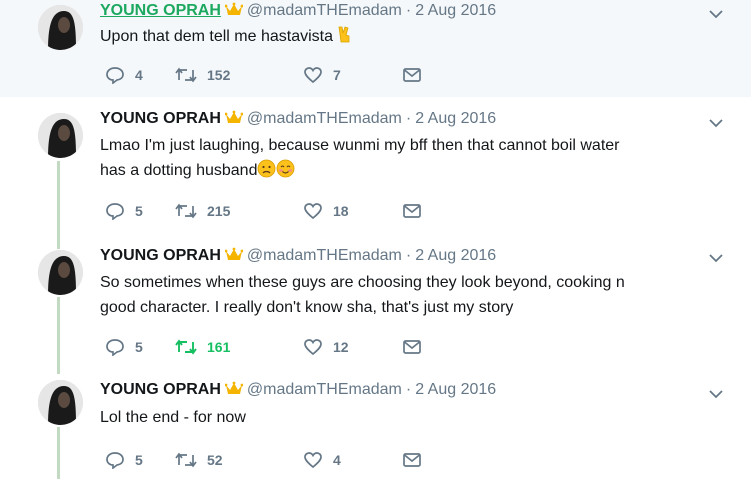 The width and height of the screenshot is (751, 479). Describe the element at coordinates (337, 75) in the screenshot. I see `like-count: 7` at that location.